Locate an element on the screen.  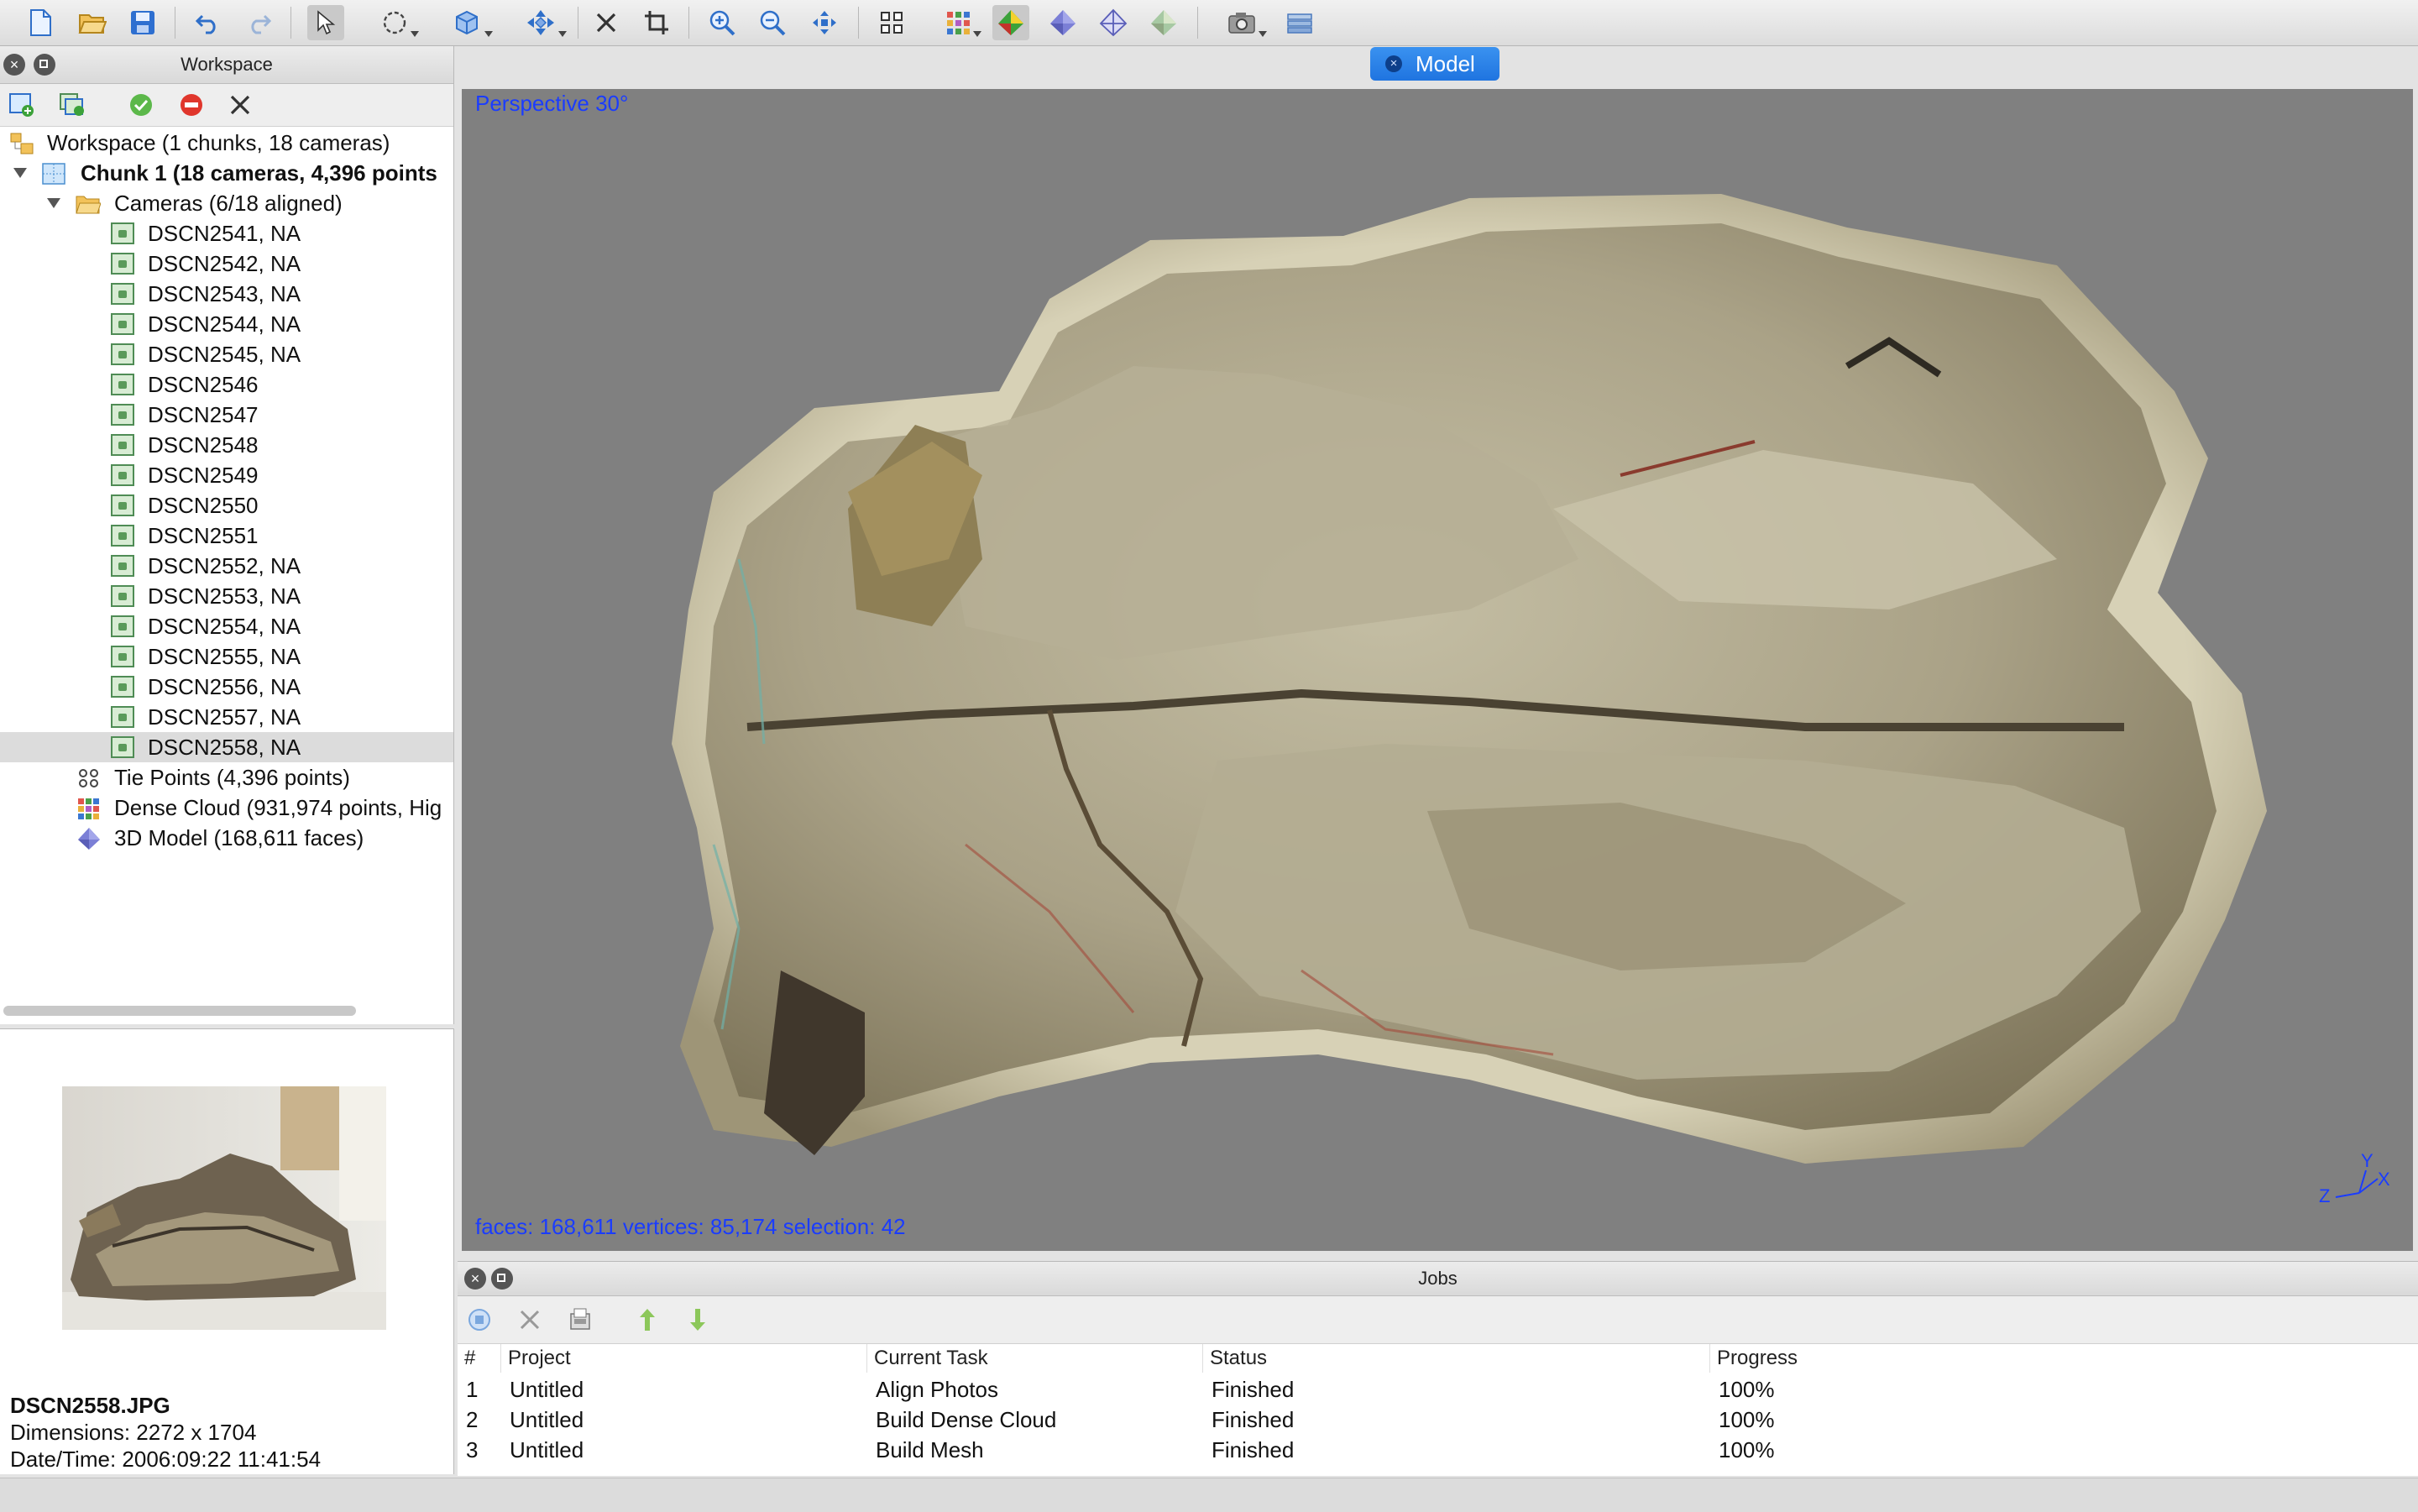
axis-z-label: Z is located at coordinates (2325, 1195).